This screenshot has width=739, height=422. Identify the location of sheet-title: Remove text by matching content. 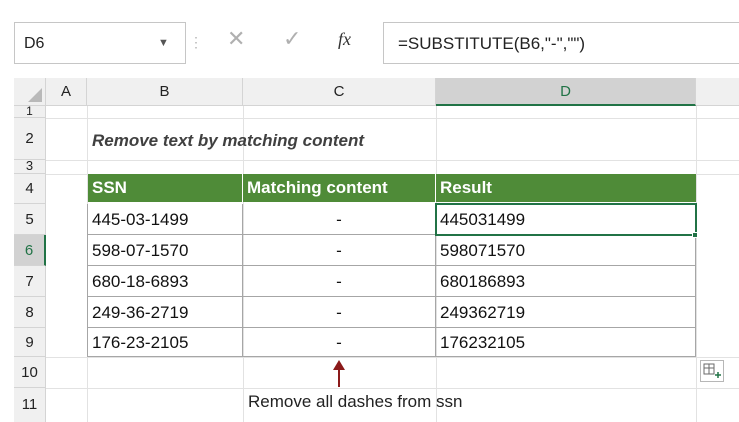
(228, 141).